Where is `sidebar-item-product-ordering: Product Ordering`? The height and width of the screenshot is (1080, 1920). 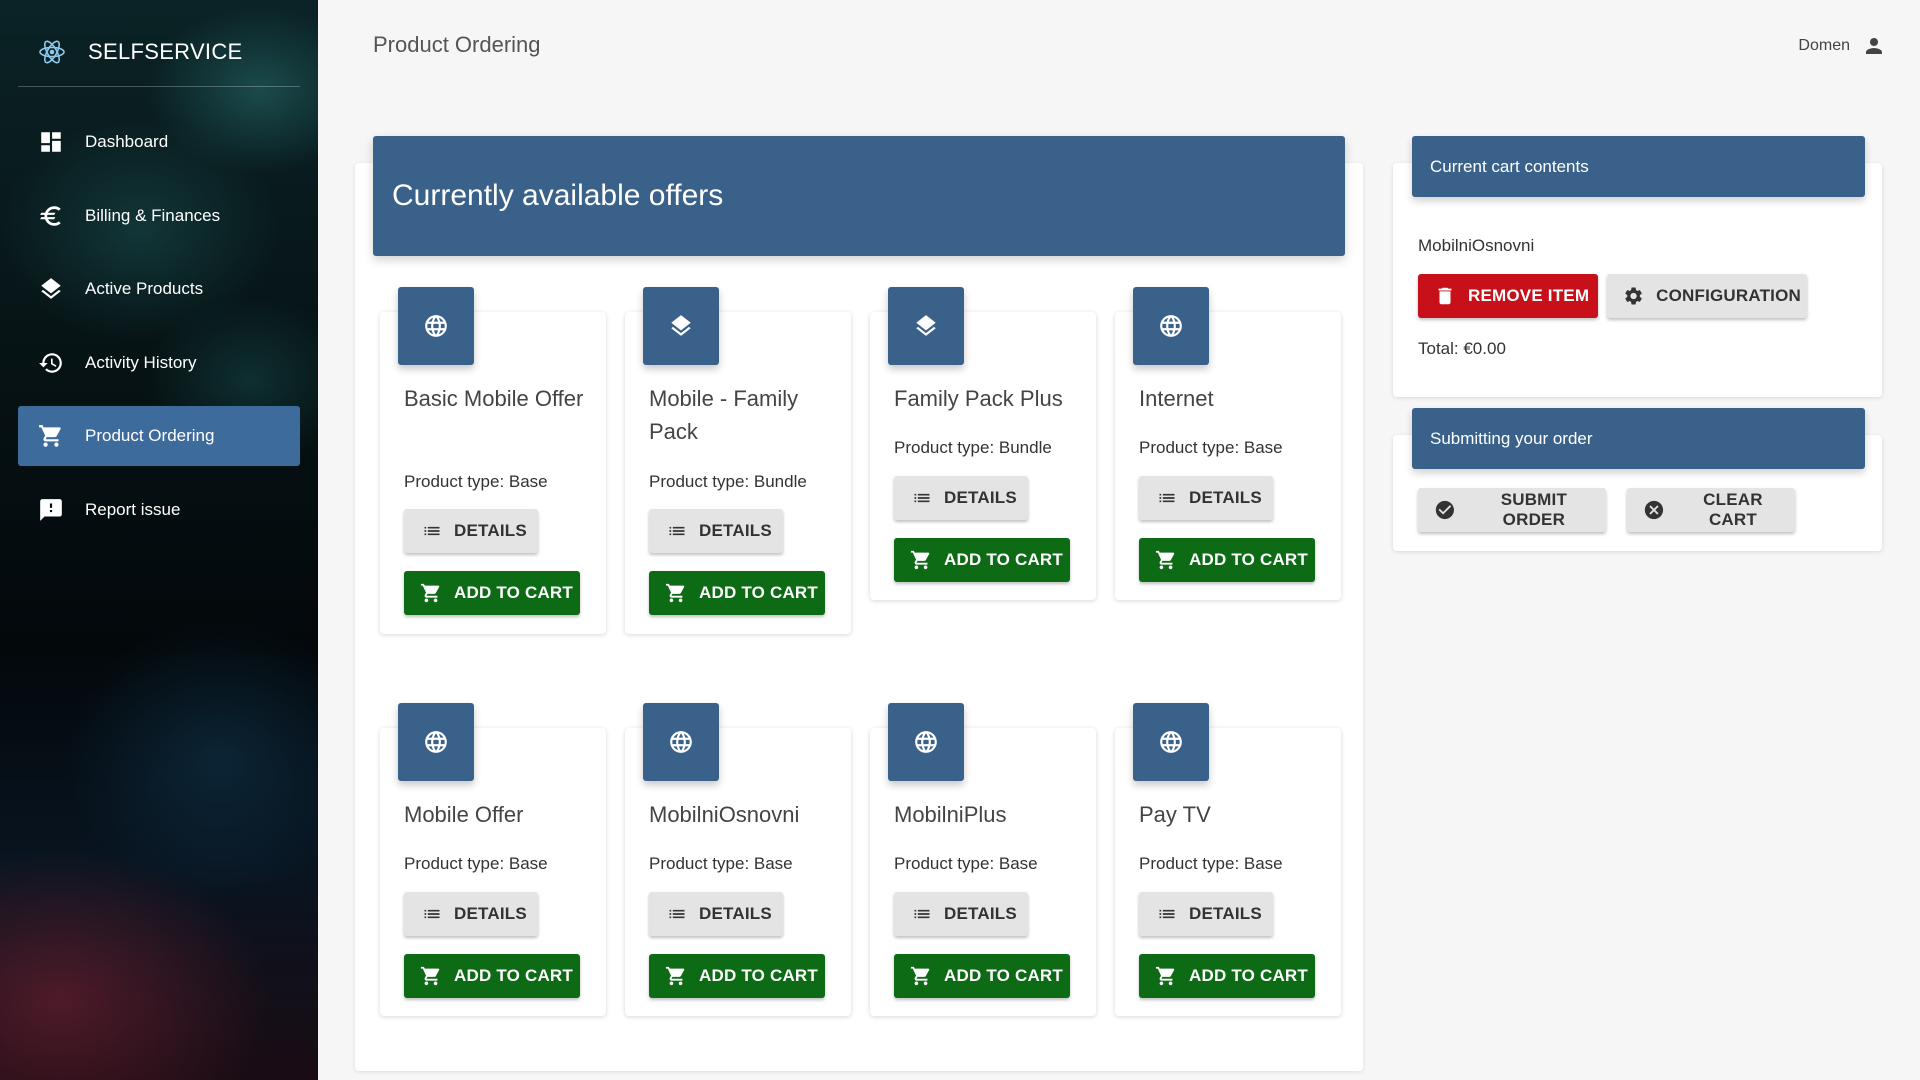
sidebar-item-product-ordering: Product Ordering is located at coordinates (159, 436).